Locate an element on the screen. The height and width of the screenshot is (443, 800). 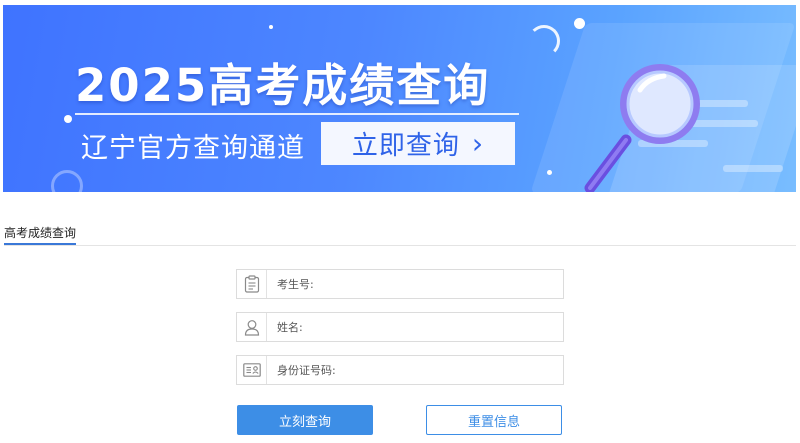
reset-button: 重置信息 is located at coordinates (494, 420).